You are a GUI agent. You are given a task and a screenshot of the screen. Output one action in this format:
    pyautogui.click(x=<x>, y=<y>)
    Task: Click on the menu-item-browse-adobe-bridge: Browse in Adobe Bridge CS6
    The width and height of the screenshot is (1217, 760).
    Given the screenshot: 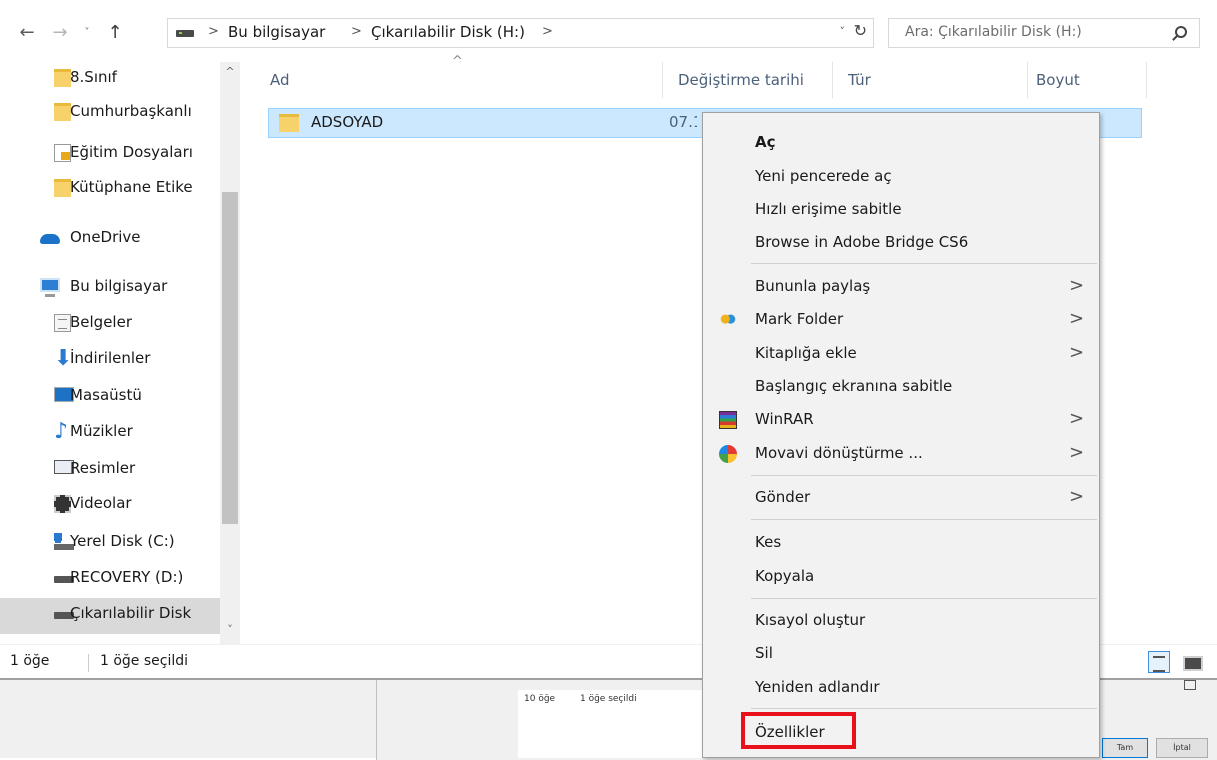 What is the action you would take?
    pyautogui.click(x=901, y=243)
    